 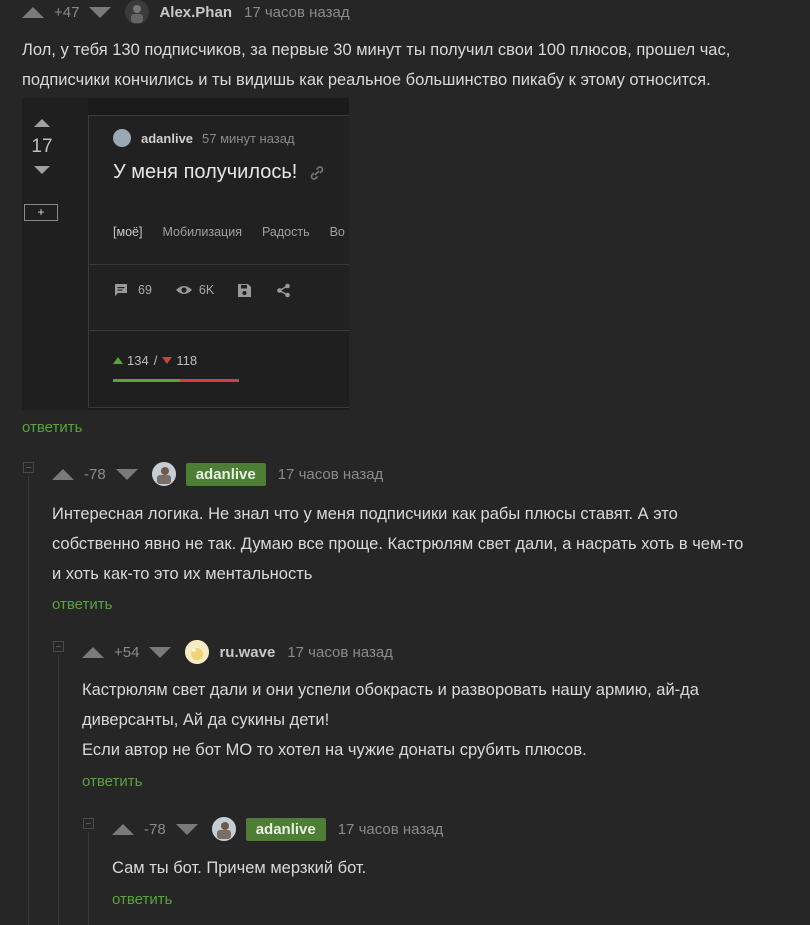 I want to click on embedded-tag: Мобилизация, so click(x=202, y=232).